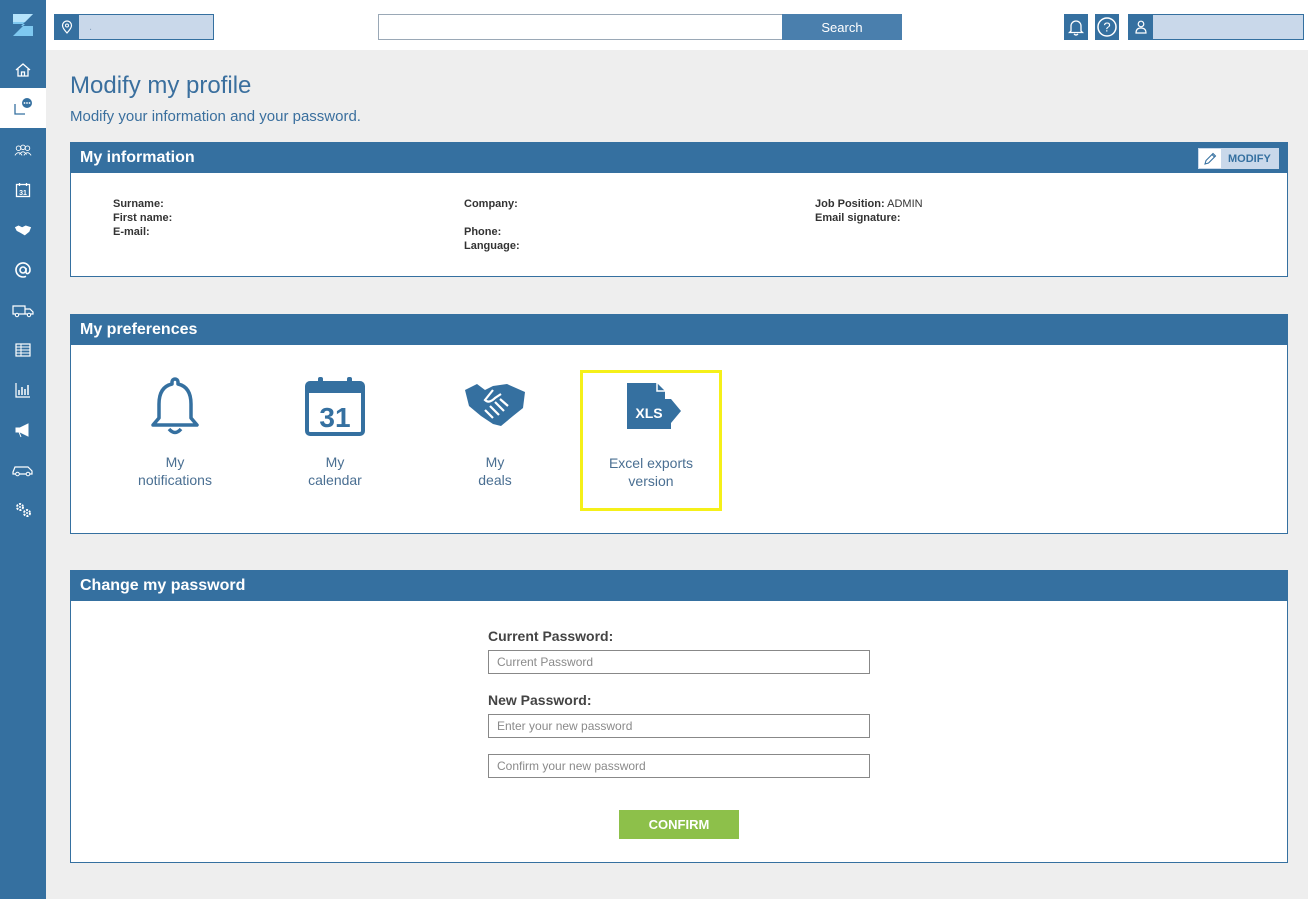  Describe the element at coordinates (495, 441) in the screenshot. I see `pref-deals: My deals` at that location.